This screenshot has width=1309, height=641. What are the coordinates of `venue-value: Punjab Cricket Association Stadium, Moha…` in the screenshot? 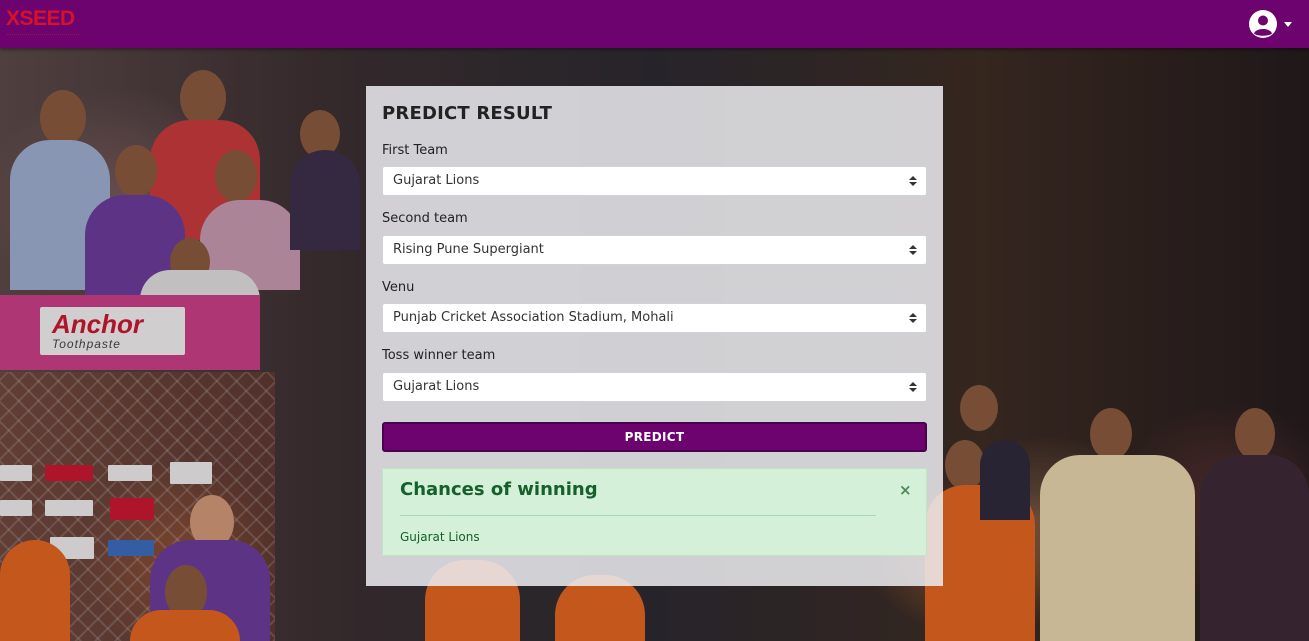 It's located at (533, 317).